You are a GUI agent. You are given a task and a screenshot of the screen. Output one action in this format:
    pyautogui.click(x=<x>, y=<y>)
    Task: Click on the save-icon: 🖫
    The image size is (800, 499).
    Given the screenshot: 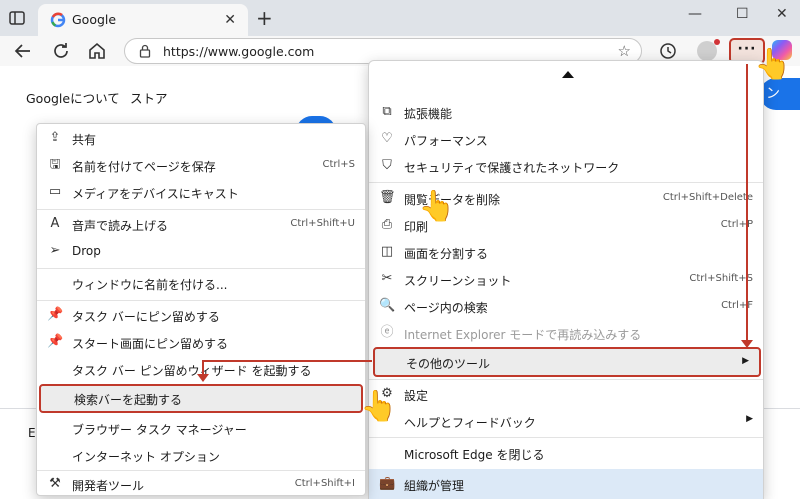 What is the action you would take?
    pyautogui.click(x=55, y=164)
    